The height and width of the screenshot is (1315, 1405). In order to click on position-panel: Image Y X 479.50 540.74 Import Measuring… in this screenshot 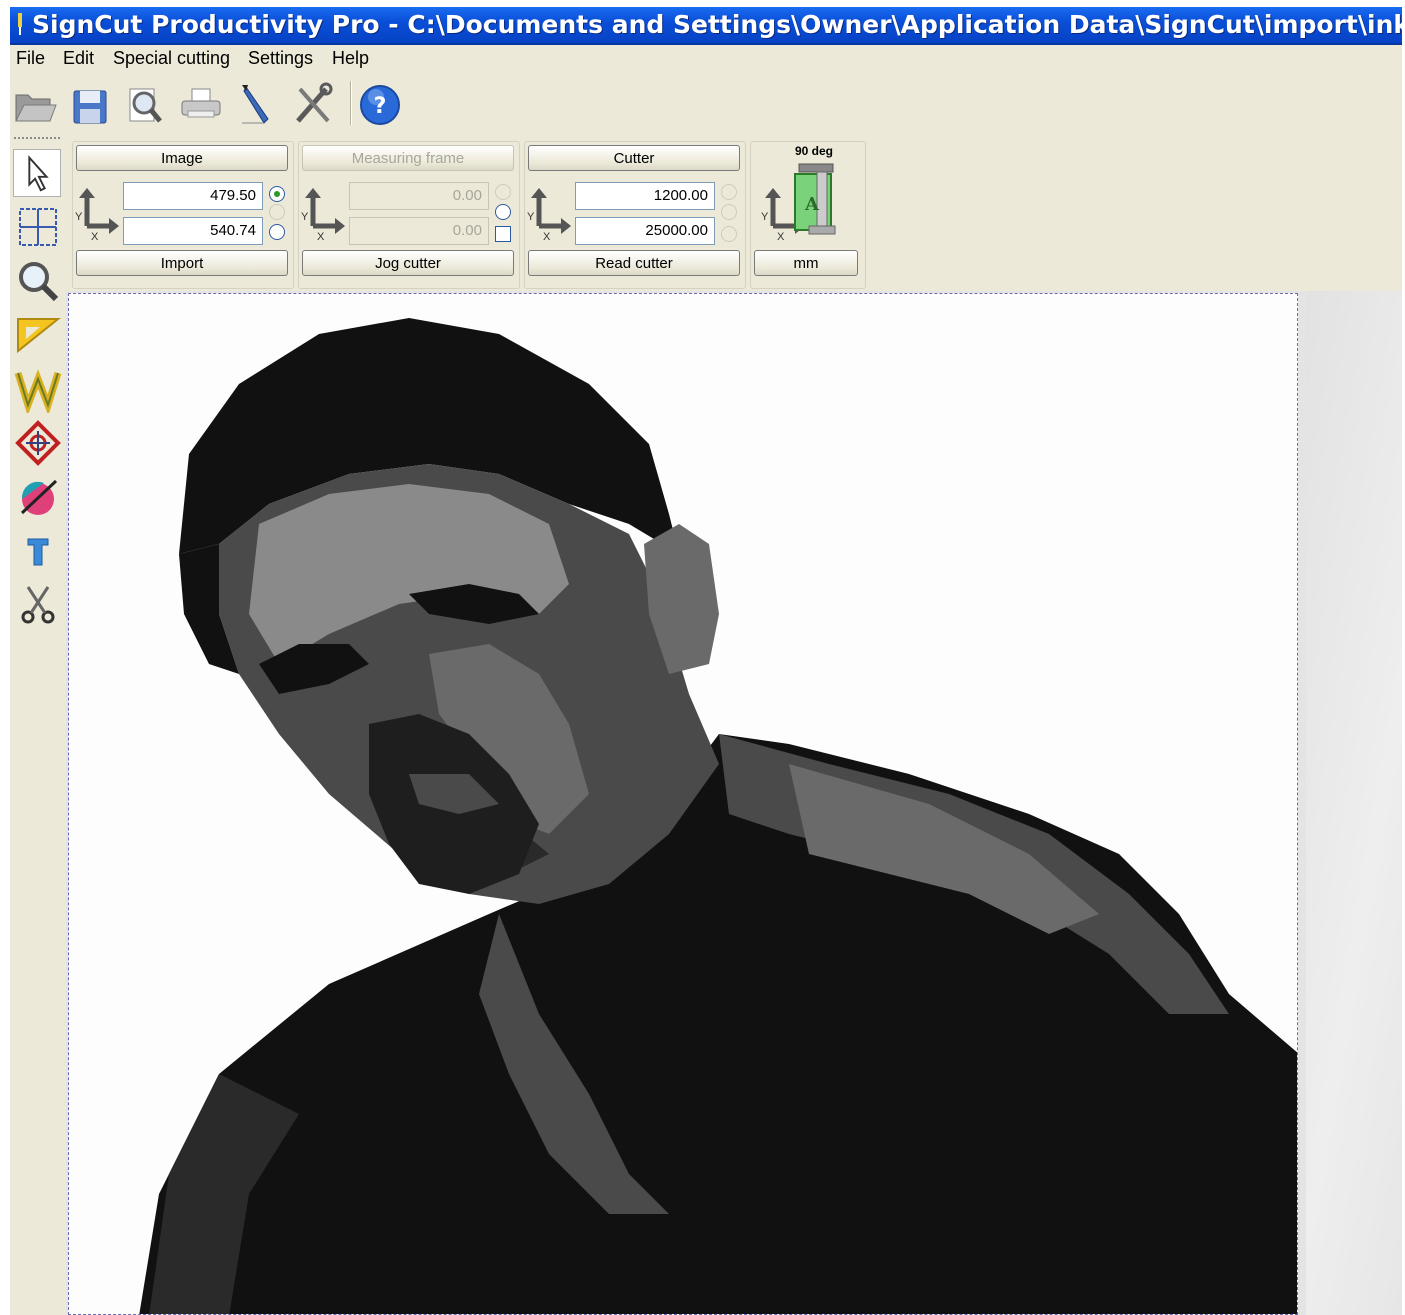, I will do `click(734, 213)`.